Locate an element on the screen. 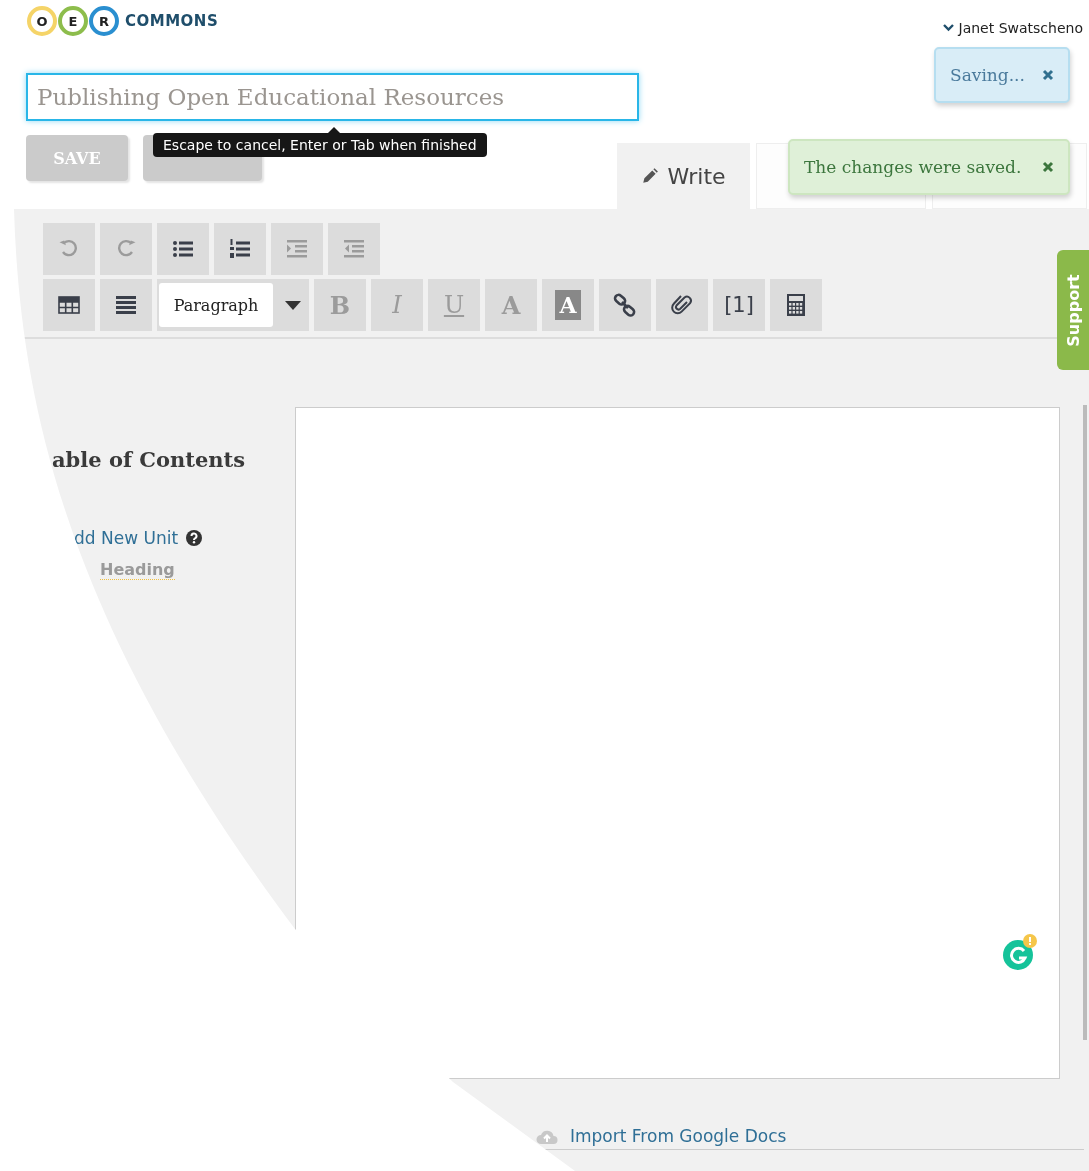 The height and width of the screenshot is (1171, 1089). toc-heading: able of Contents is located at coordinates (149, 459).